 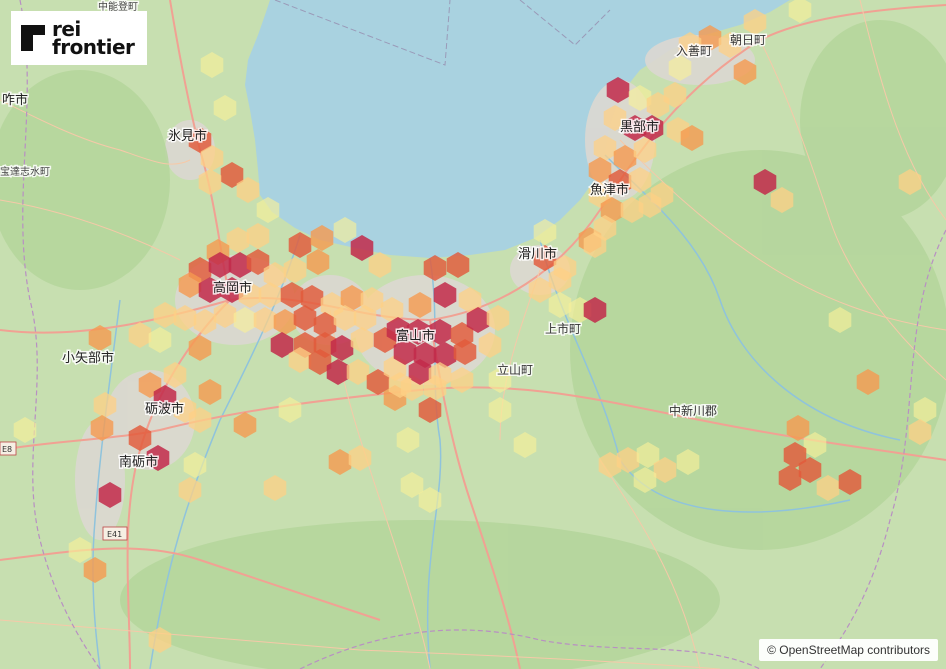 I want to click on logo-mark-icon, so click(x=33, y=38).